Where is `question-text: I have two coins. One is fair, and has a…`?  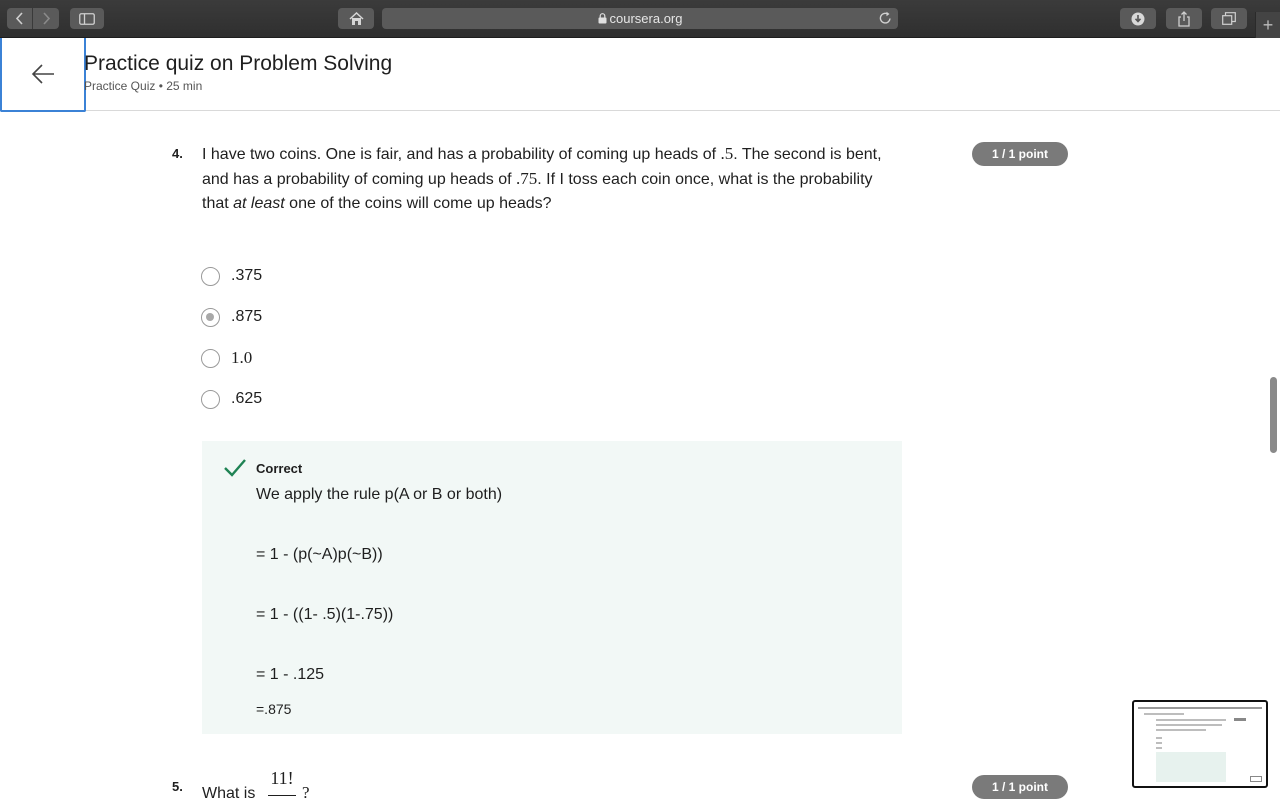
question-text: I have two coins. One is fair, and has a… is located at coordinates (542, 179).